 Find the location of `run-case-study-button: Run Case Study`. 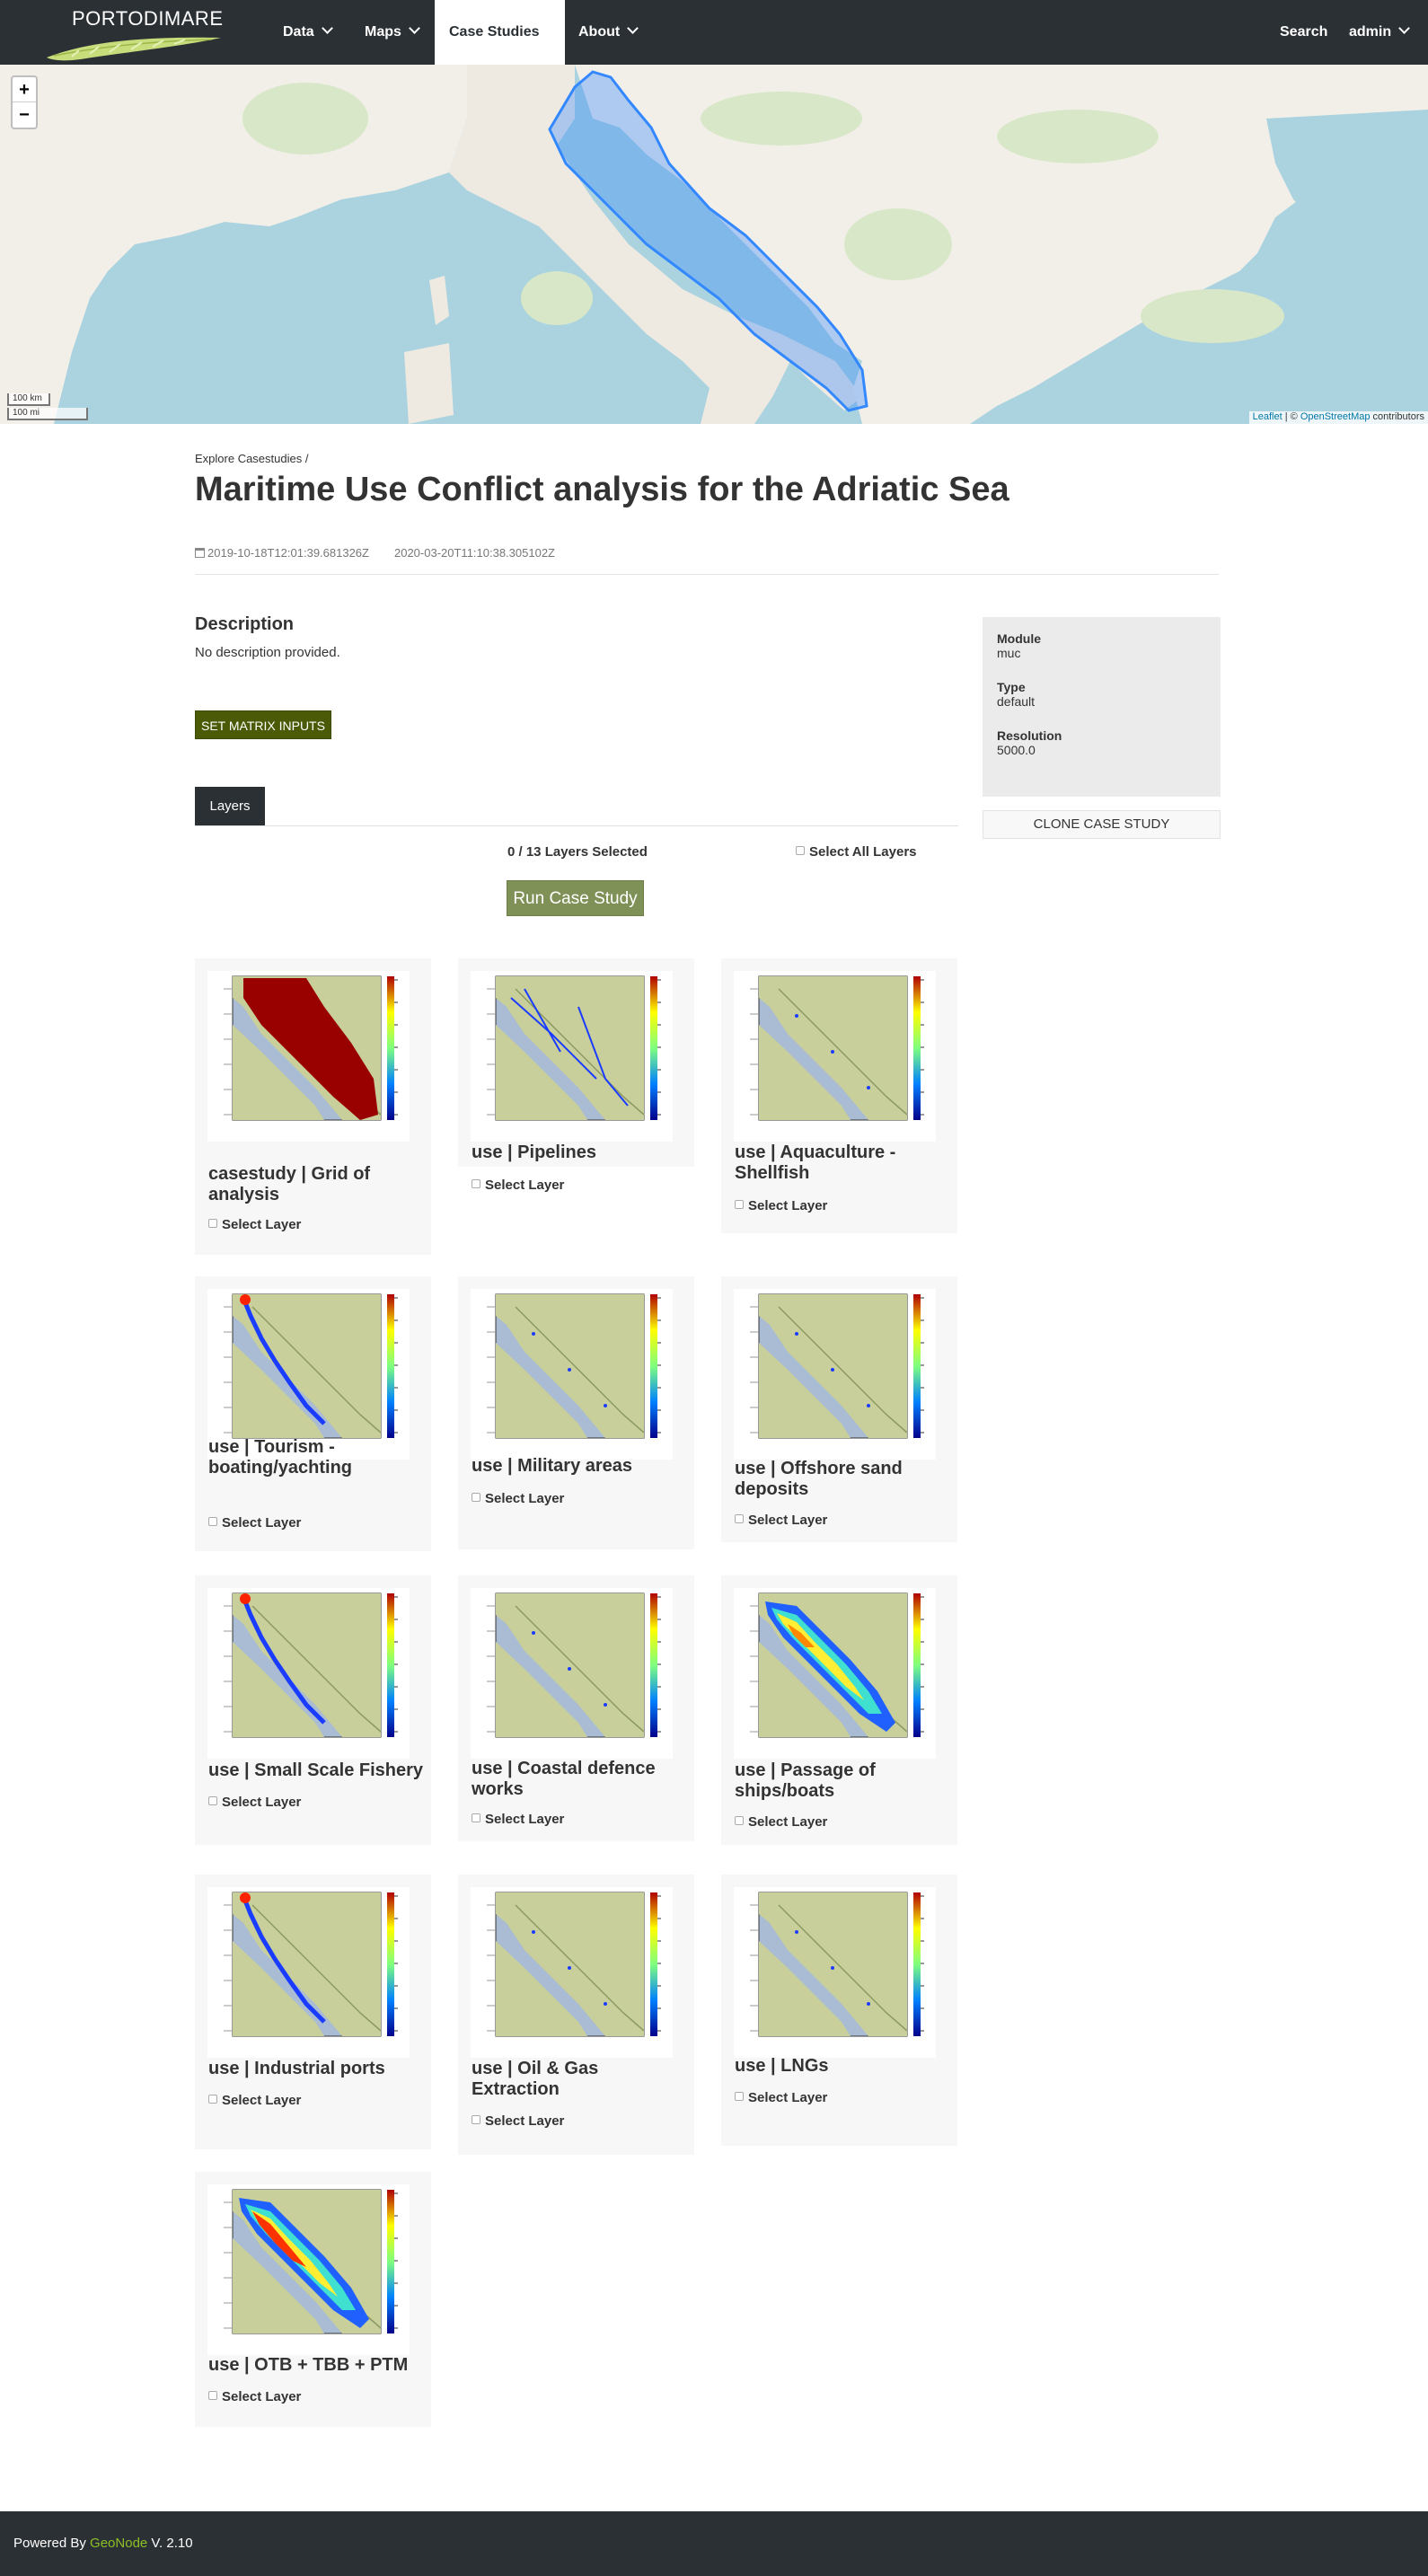

run-case-study-button: Run Case Study is located at coordinates (575, 898).